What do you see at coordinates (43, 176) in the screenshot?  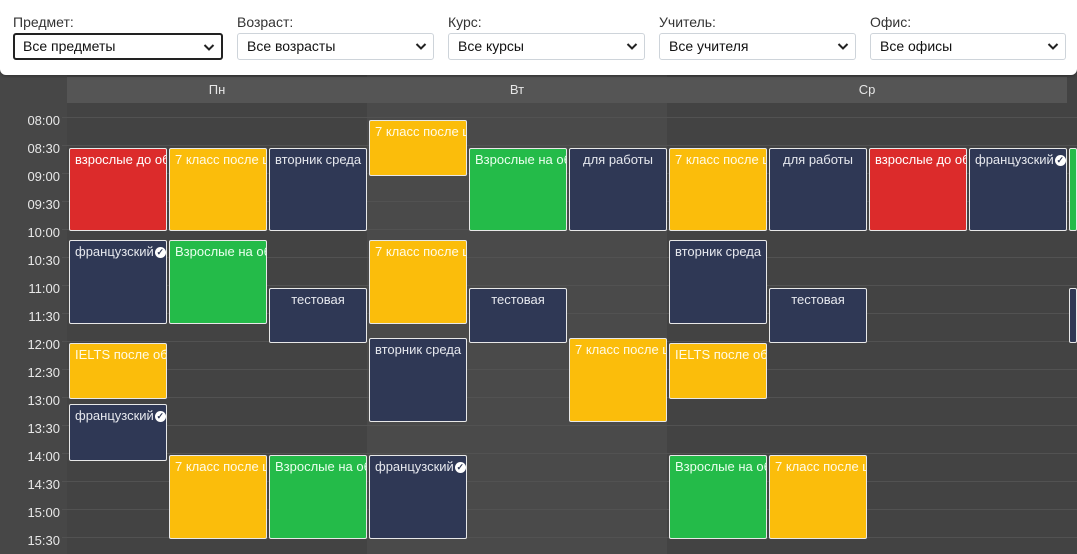 I see `time-label: 09:00` at bounding box center [43, 176].